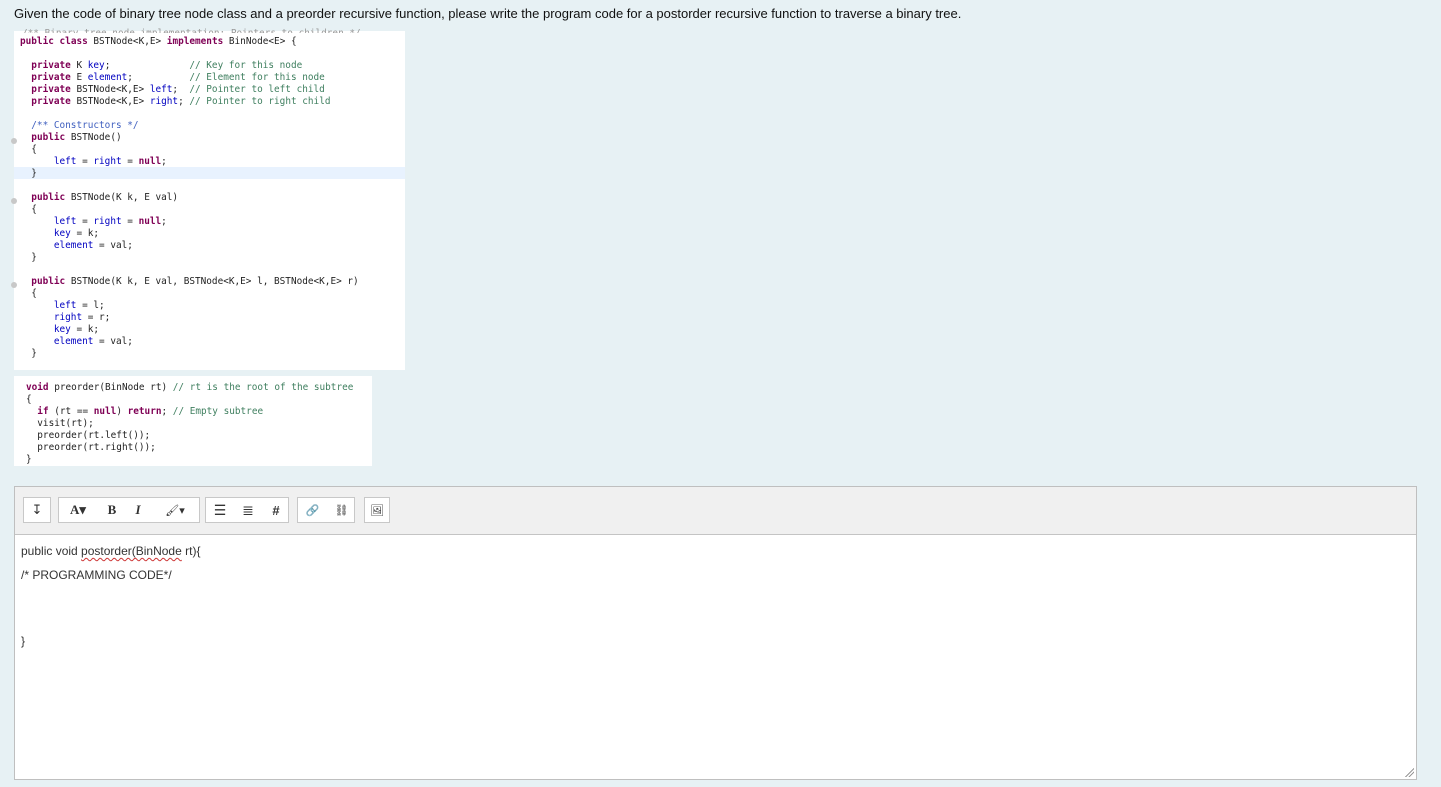 The image size is (1441, 787). Describe the element at coordinates (131, 551) in the screenshot. I see `misspelled-word: postorder(BinNode` at that location.